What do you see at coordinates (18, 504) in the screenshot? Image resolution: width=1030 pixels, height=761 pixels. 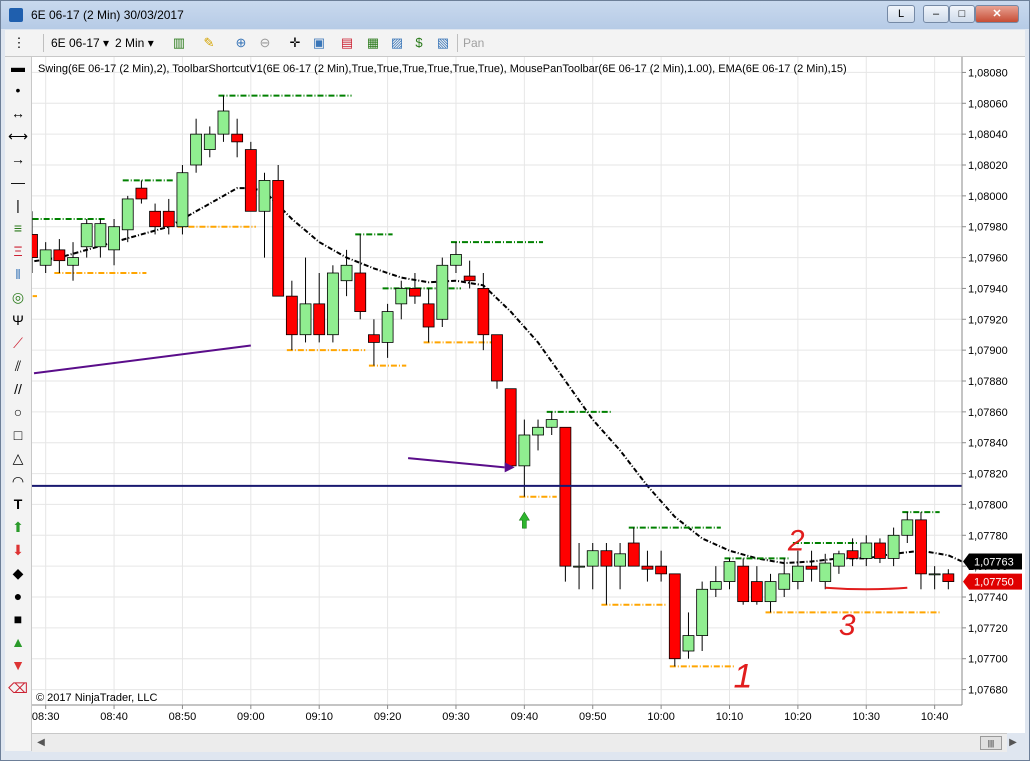 I see `text-icon: T` at bounding box center [18, 504].